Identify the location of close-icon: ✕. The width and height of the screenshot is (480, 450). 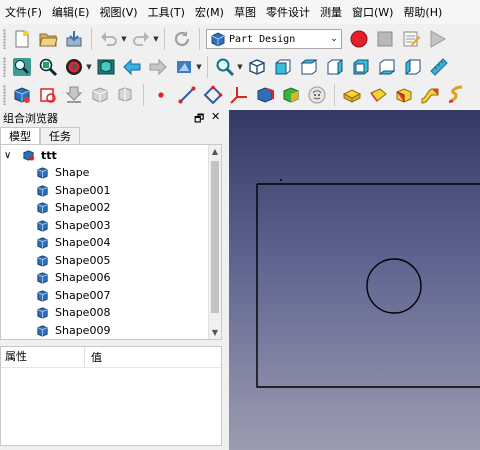
(215, 116).